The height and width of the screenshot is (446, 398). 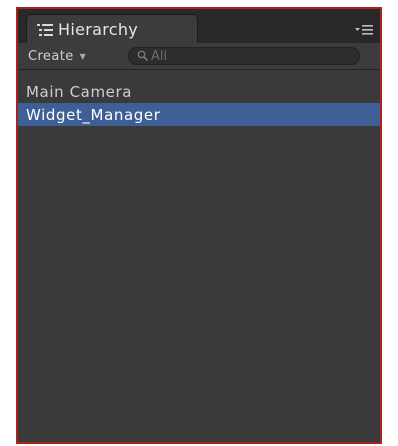 What do you see at coordinates (79, 91) in the screenshot?
I see `hierarchy-item-label: Main Camera` at bounding box center [79, 91].